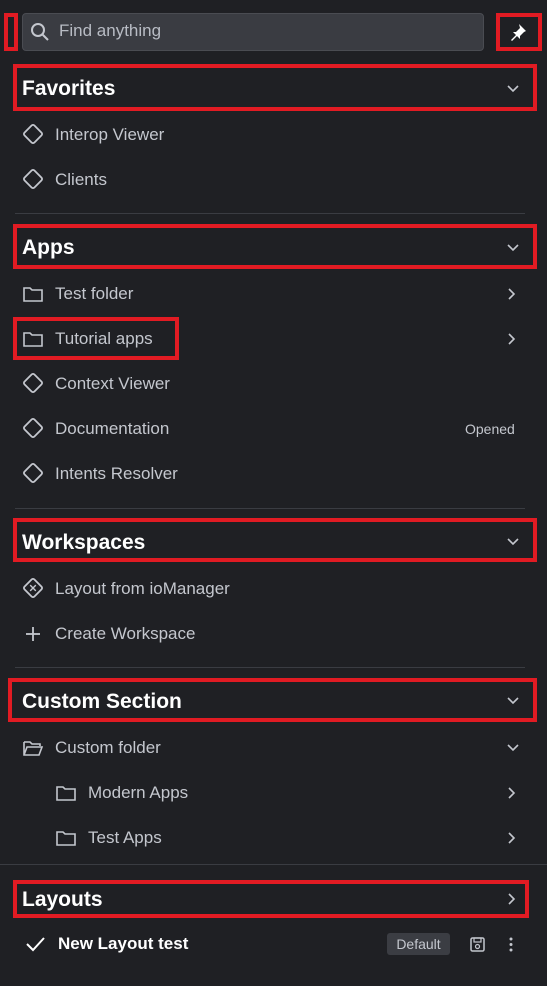 Image resolution: width=547 pixels, height=986 pixels. Describe the element at coordinates (270, 589) in the screenshot. I see `list-item: Layout from ioManager` at that location.